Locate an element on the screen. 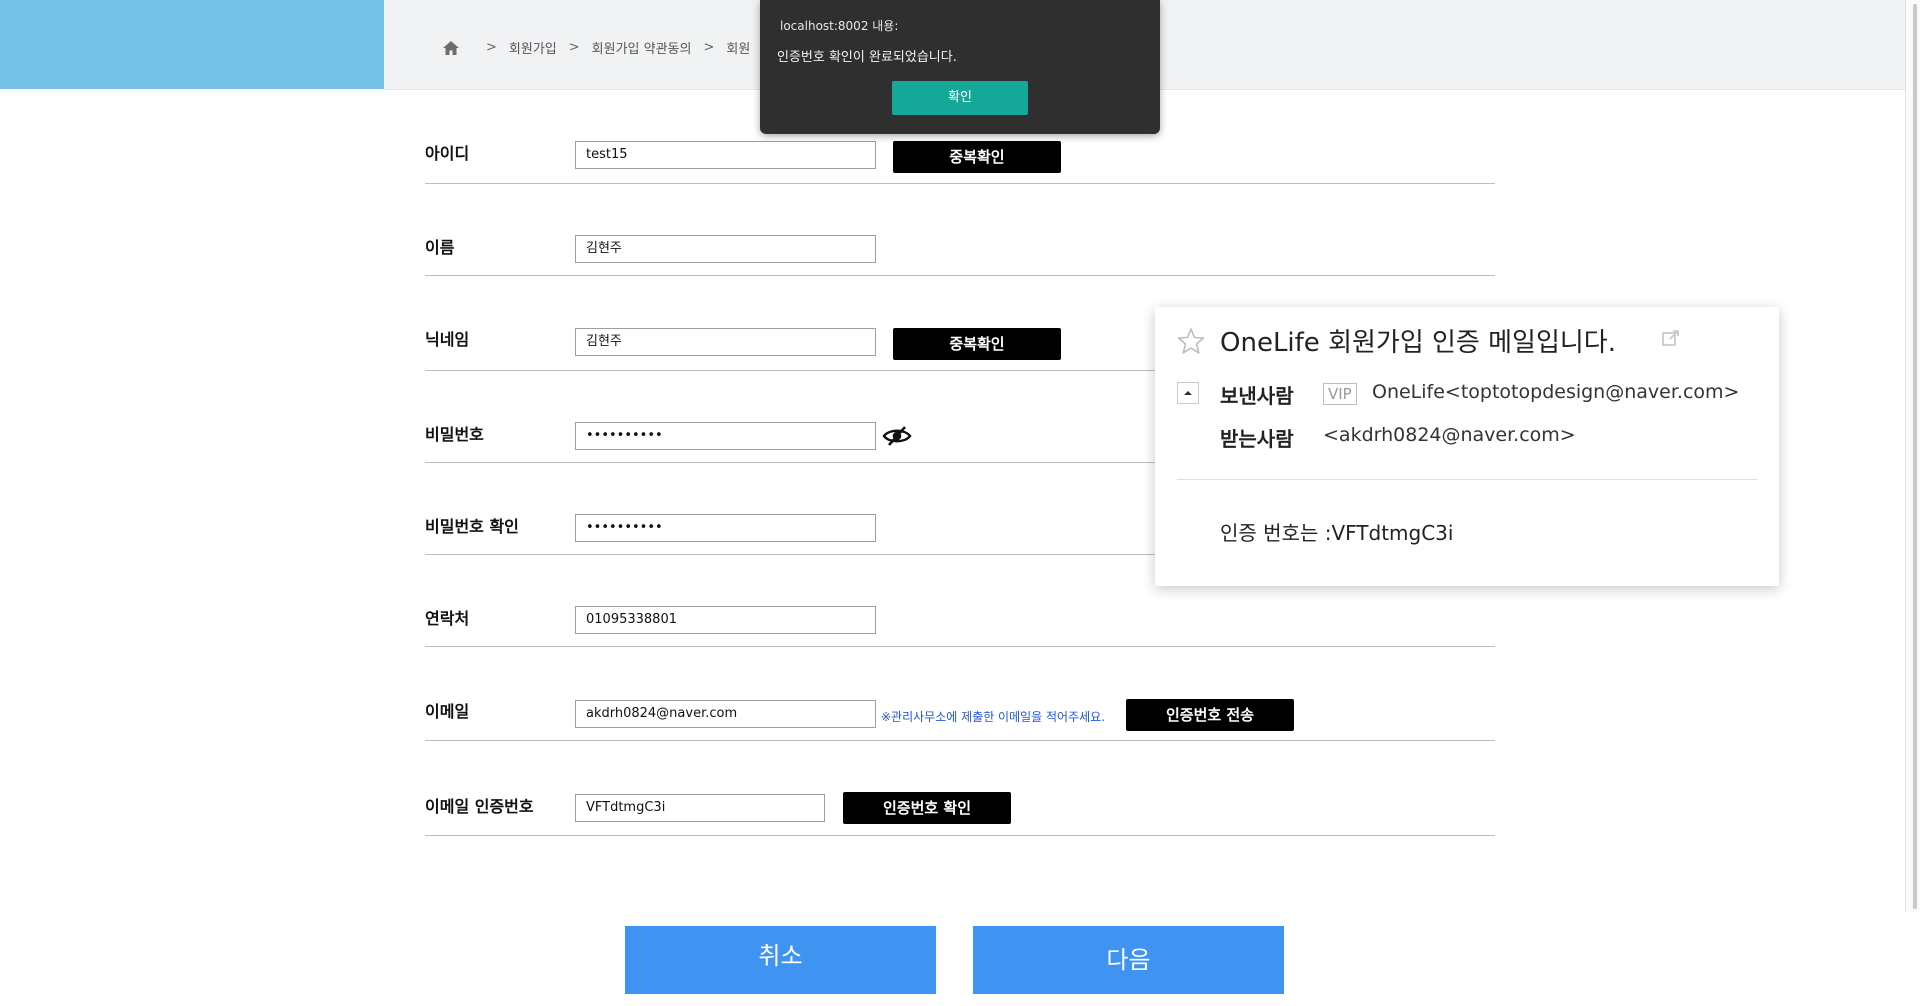  breadcrumb: > 회원가입 > 회원가입 약관동의 > 회원 is located at coordinates (596, 47).